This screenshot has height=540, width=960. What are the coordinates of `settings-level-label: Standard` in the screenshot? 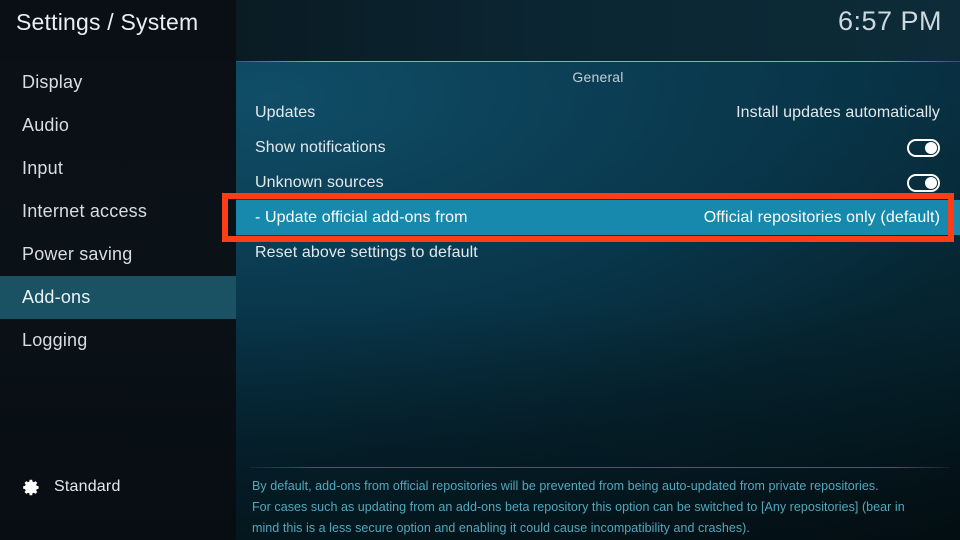 It's located at (87, 486).